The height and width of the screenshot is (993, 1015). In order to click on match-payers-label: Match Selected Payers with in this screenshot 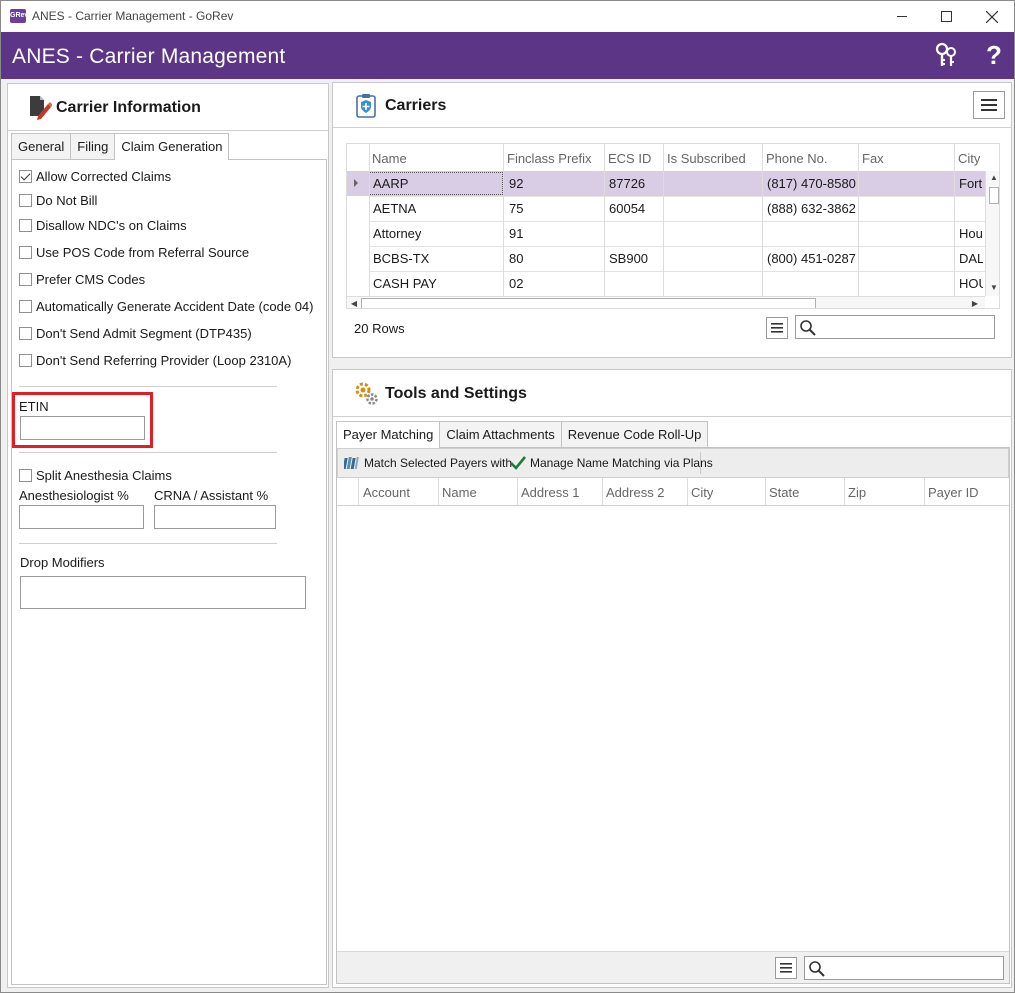, I will do `click(438, 463)`.